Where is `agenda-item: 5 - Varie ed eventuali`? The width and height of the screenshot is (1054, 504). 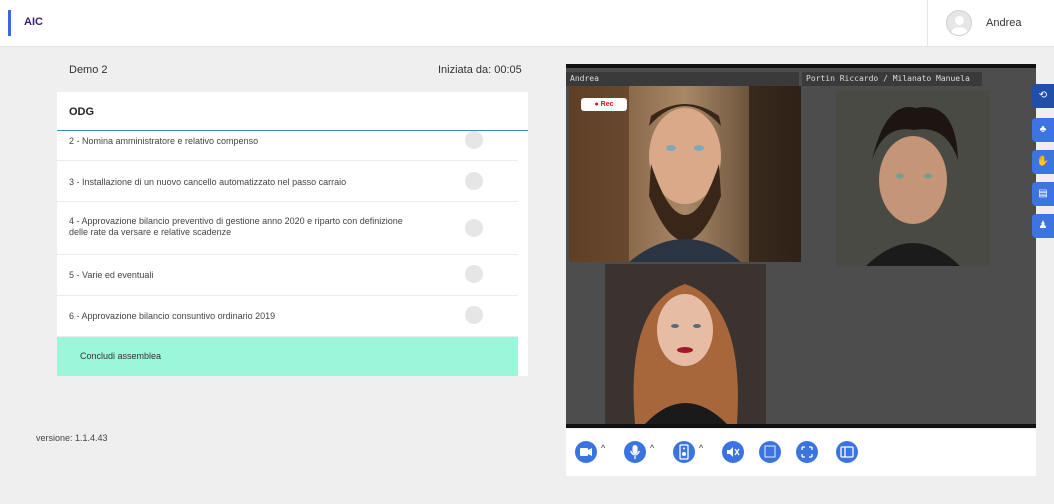 agenda-item: 5 - Varie ed eventuali is located at coordinates (287, 275).